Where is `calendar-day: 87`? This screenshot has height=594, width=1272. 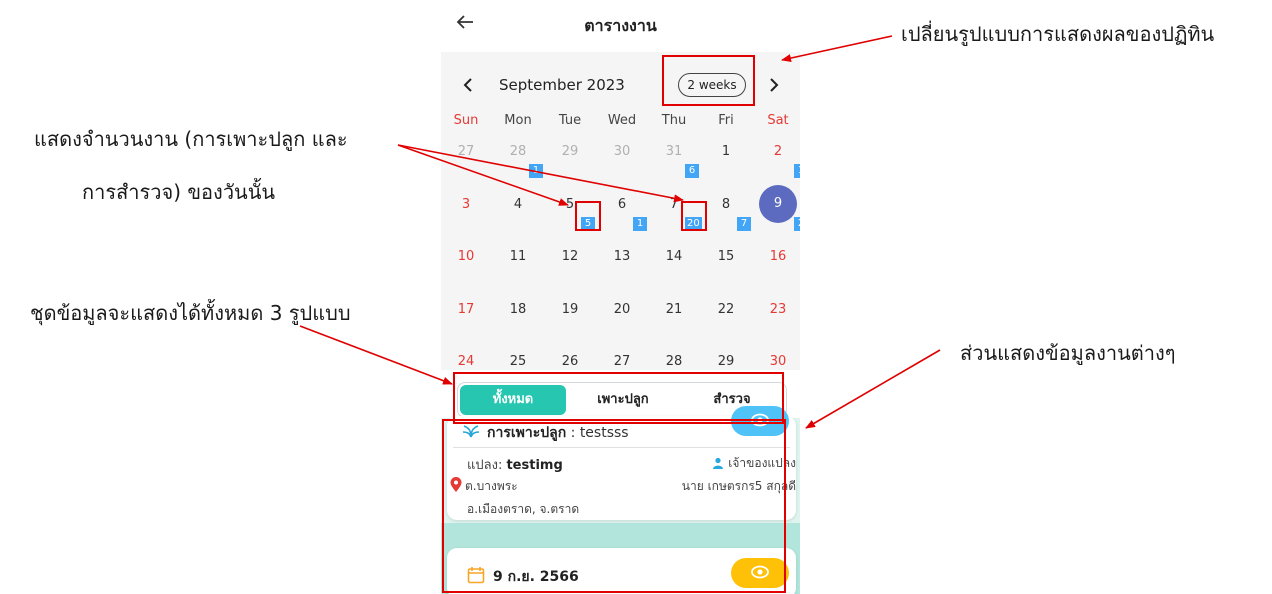
calendar-day: 87 is located at coordinates (726, 215).